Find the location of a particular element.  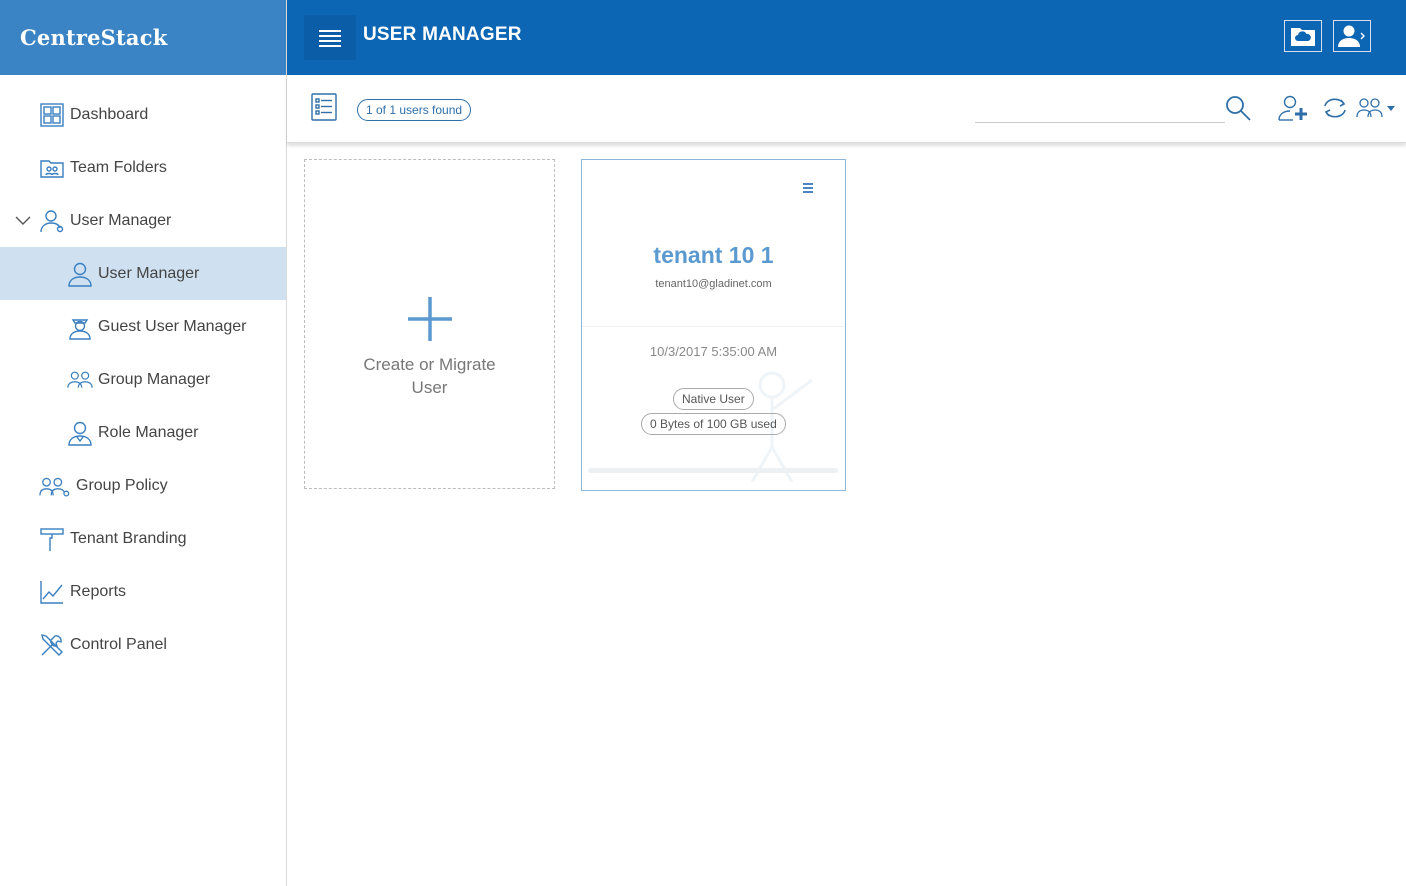

sidebar-item-label: Control Panel is located at coordinates (118, 644).